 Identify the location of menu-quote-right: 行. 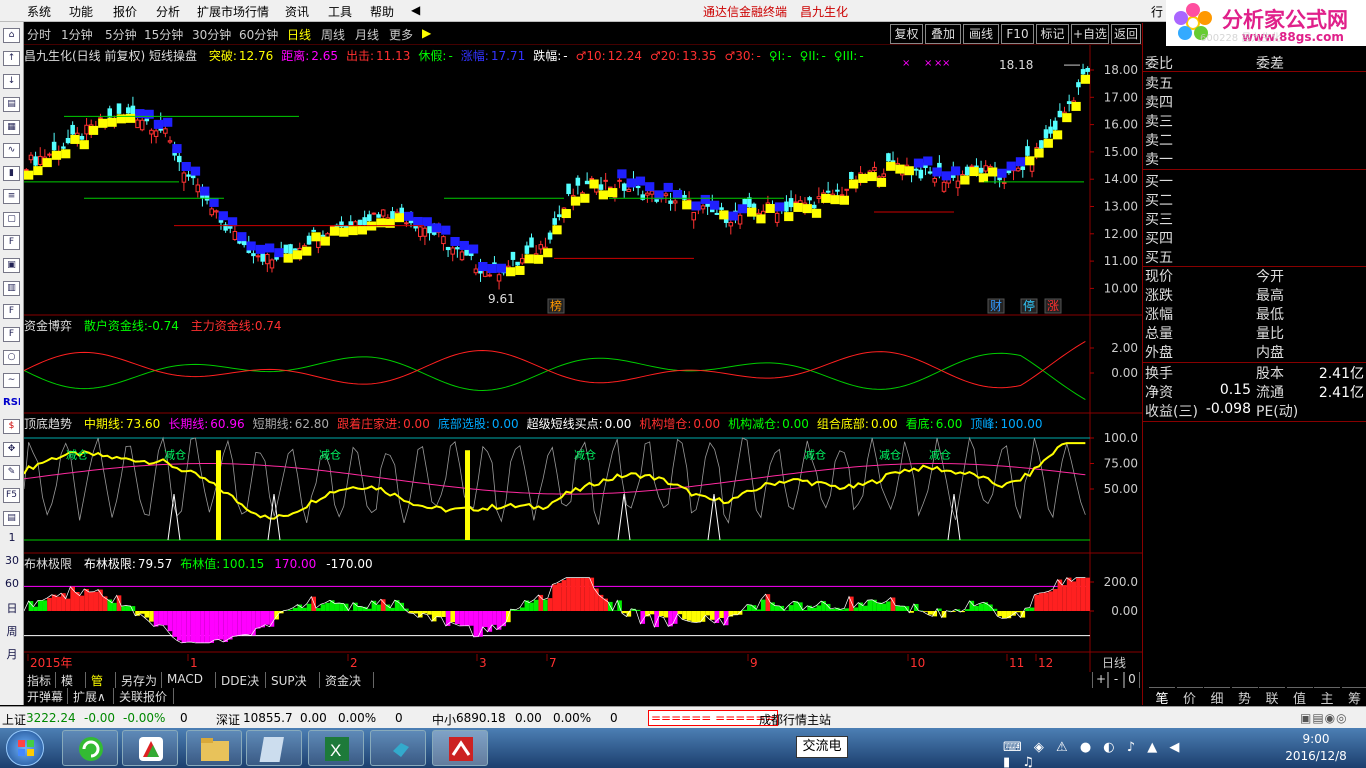
(1157, 11).